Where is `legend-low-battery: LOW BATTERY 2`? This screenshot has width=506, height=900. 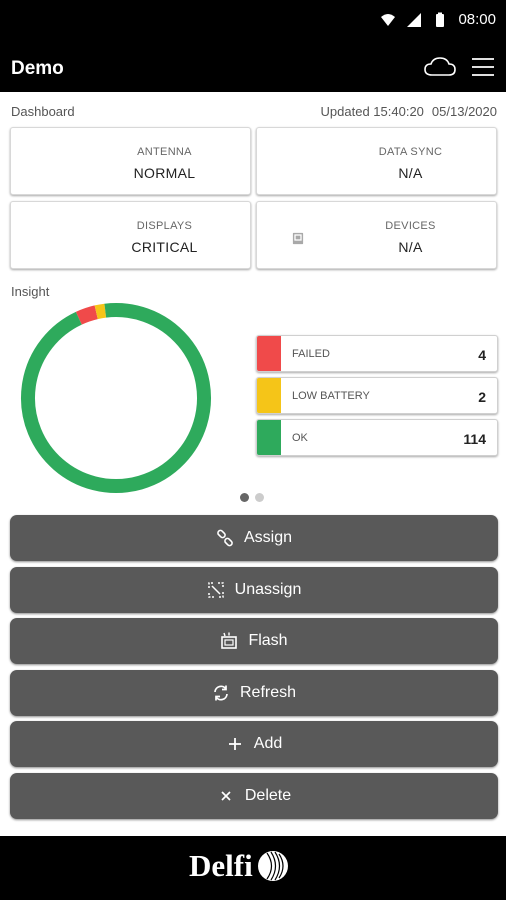
legend-low-battery: LOW BATTERY 2 is located at coordinates (377, 395).